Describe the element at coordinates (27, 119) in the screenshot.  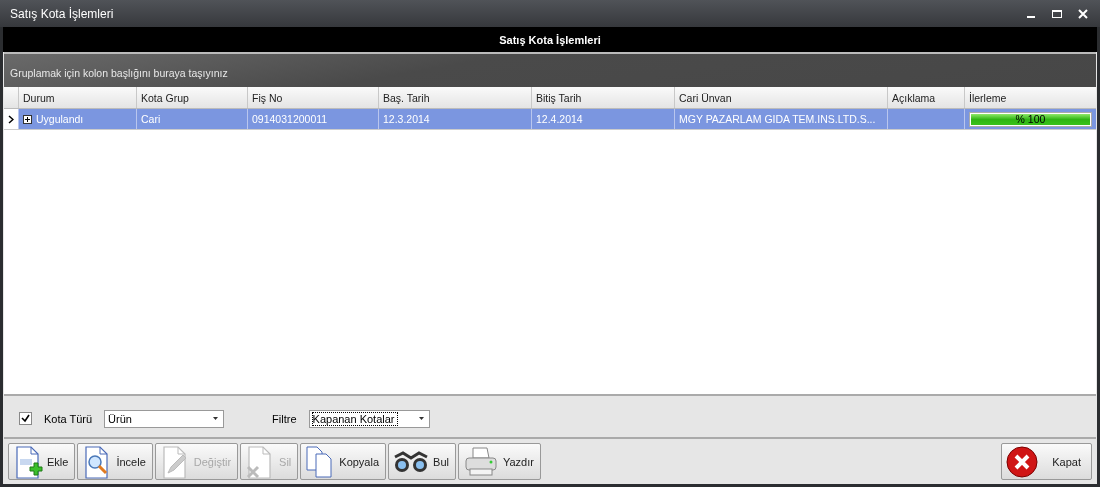
I see `expand-icon` at that location.